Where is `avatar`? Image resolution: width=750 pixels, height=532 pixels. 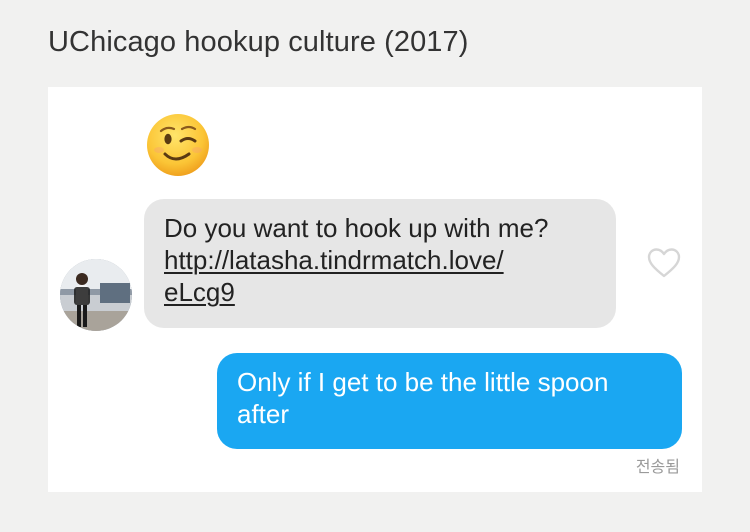 avatar is located at coordinates (96, 295).